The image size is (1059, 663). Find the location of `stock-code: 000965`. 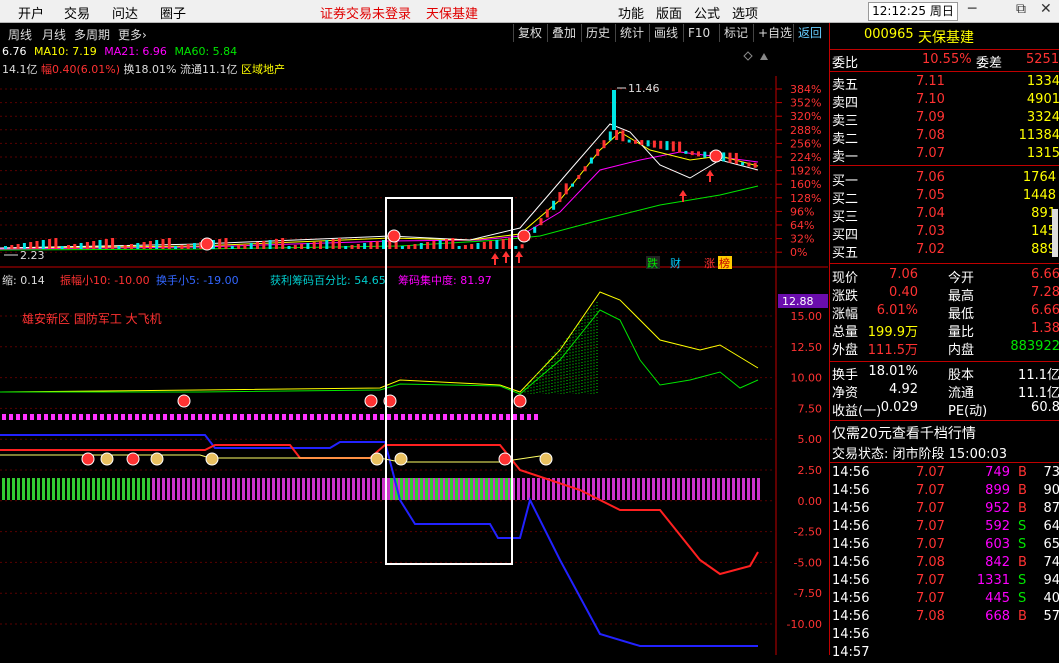

stock-code: 000965 is located at coordinates (889, 34).